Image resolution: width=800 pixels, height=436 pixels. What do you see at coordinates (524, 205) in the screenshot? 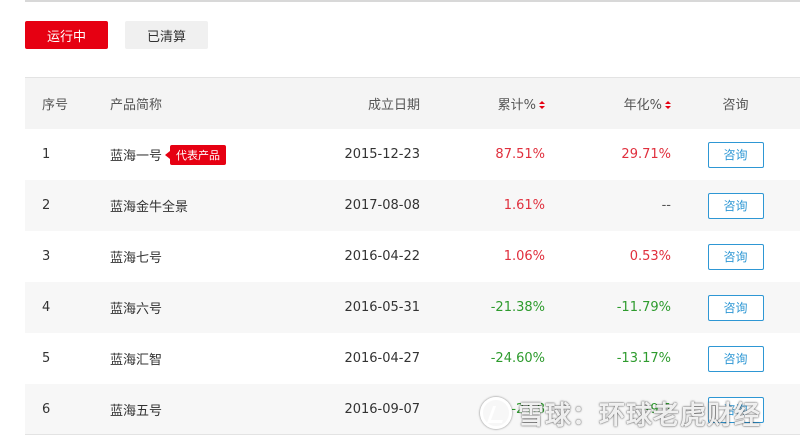
I see `row-cumulative: 1.61%` at bounding box center [524, 205].